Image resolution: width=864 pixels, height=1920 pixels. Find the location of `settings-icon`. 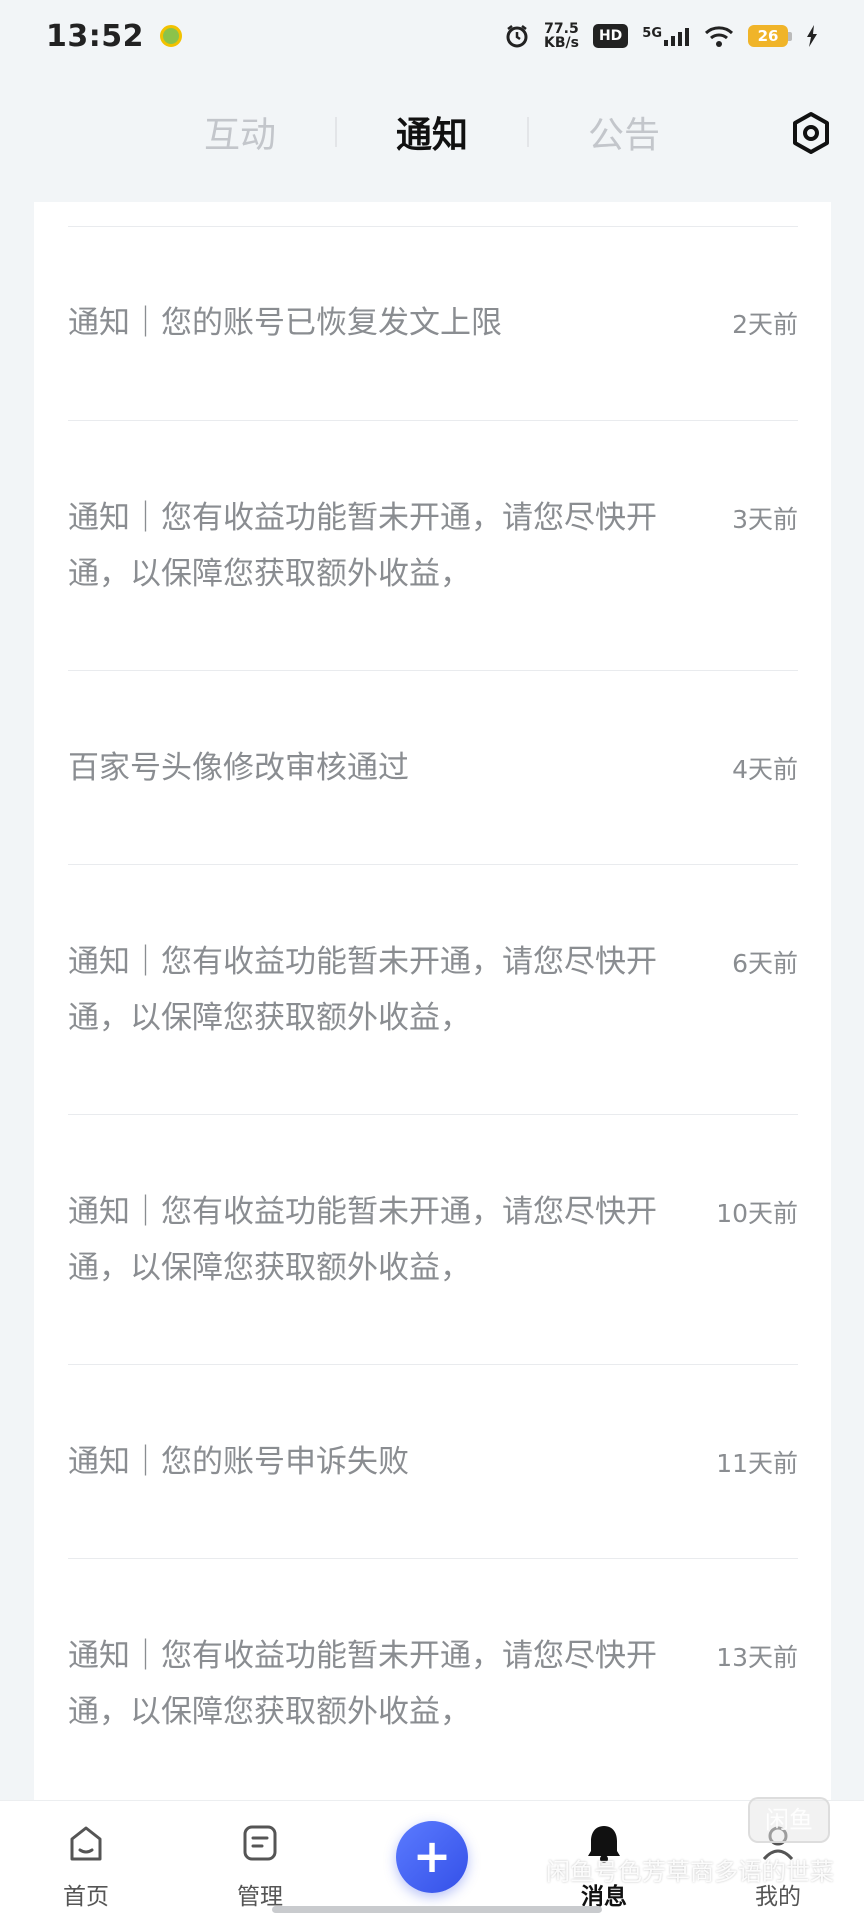

settings-icon is located at coordinates (811, 133).